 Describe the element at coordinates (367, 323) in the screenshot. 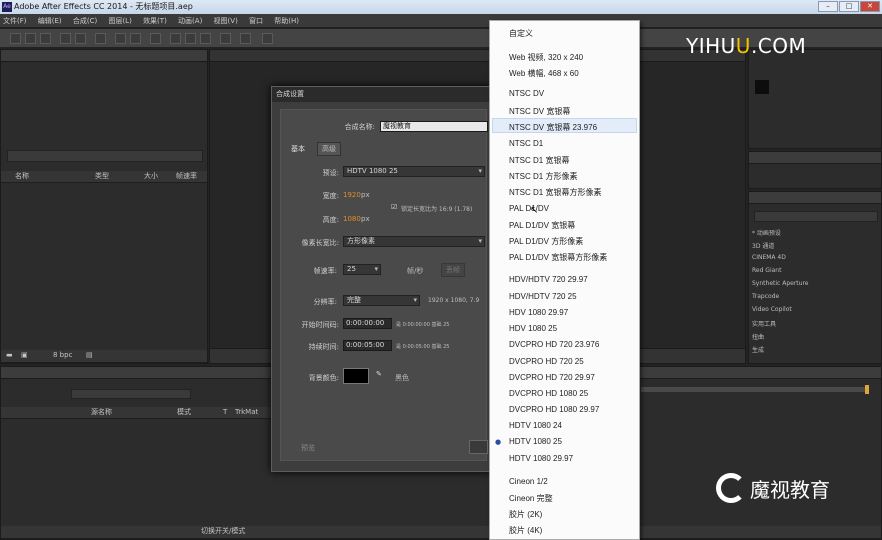

I see `start-timecode-input: 0:00:00:00` at that location.